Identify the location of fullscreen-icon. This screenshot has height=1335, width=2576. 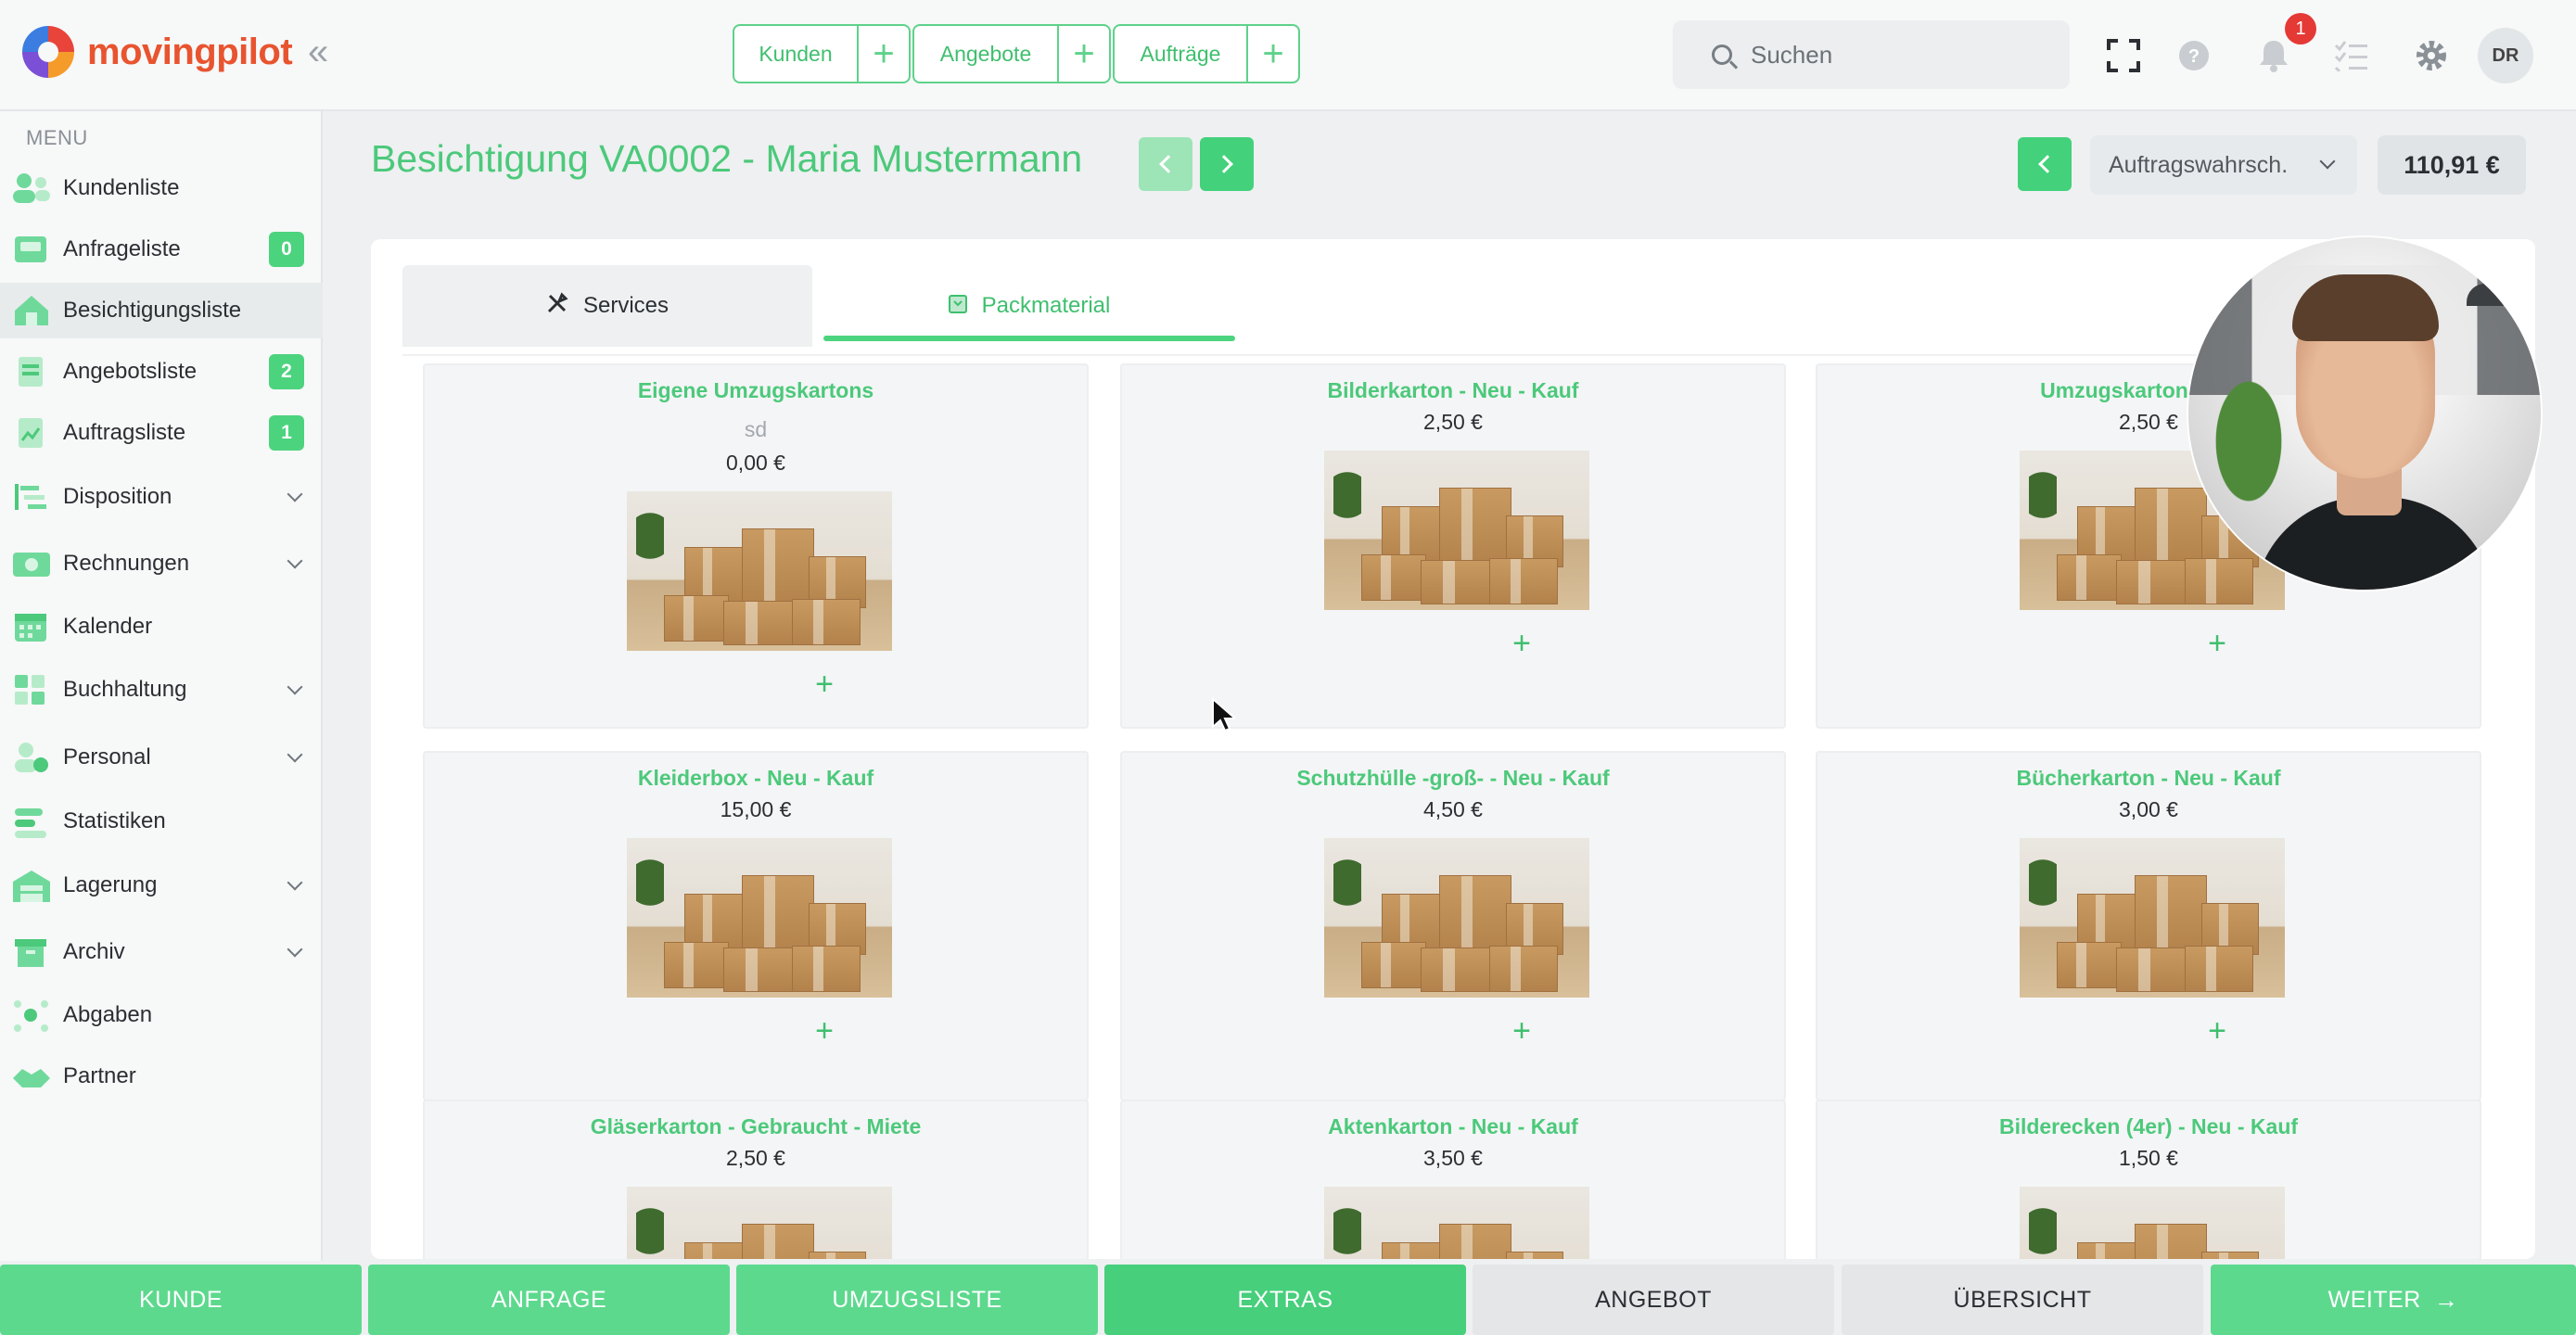
(2124, 55).